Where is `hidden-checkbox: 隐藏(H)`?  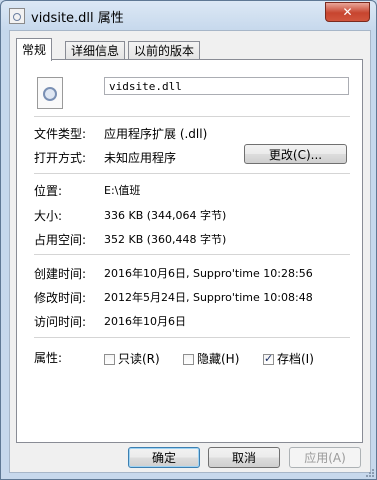
hidden-checkbox: 隐藏(H) is located at coordinates (211, 358).